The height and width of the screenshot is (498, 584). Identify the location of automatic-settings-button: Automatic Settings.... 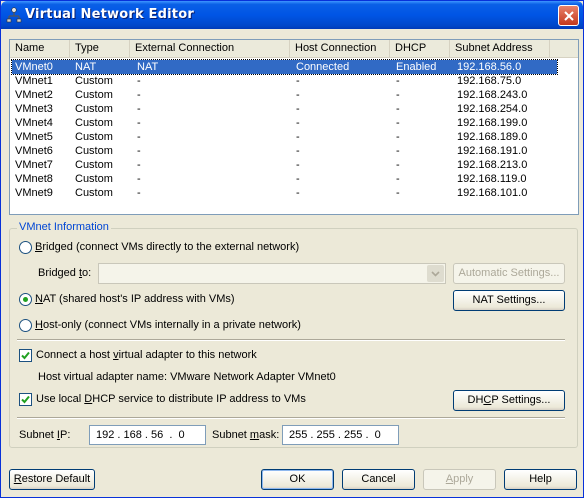
(509, 273).